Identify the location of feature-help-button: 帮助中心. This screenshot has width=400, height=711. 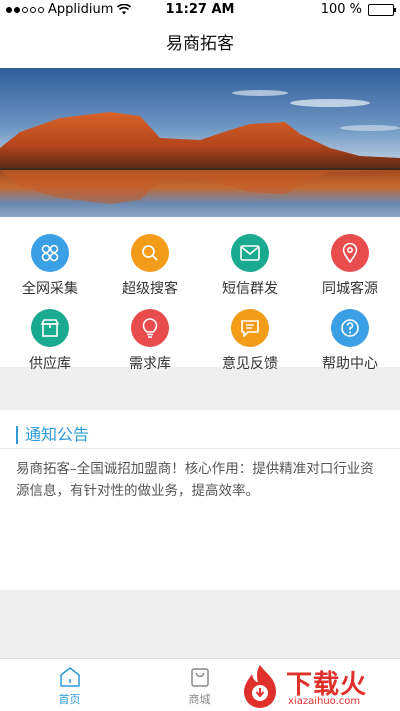
(350, 332).